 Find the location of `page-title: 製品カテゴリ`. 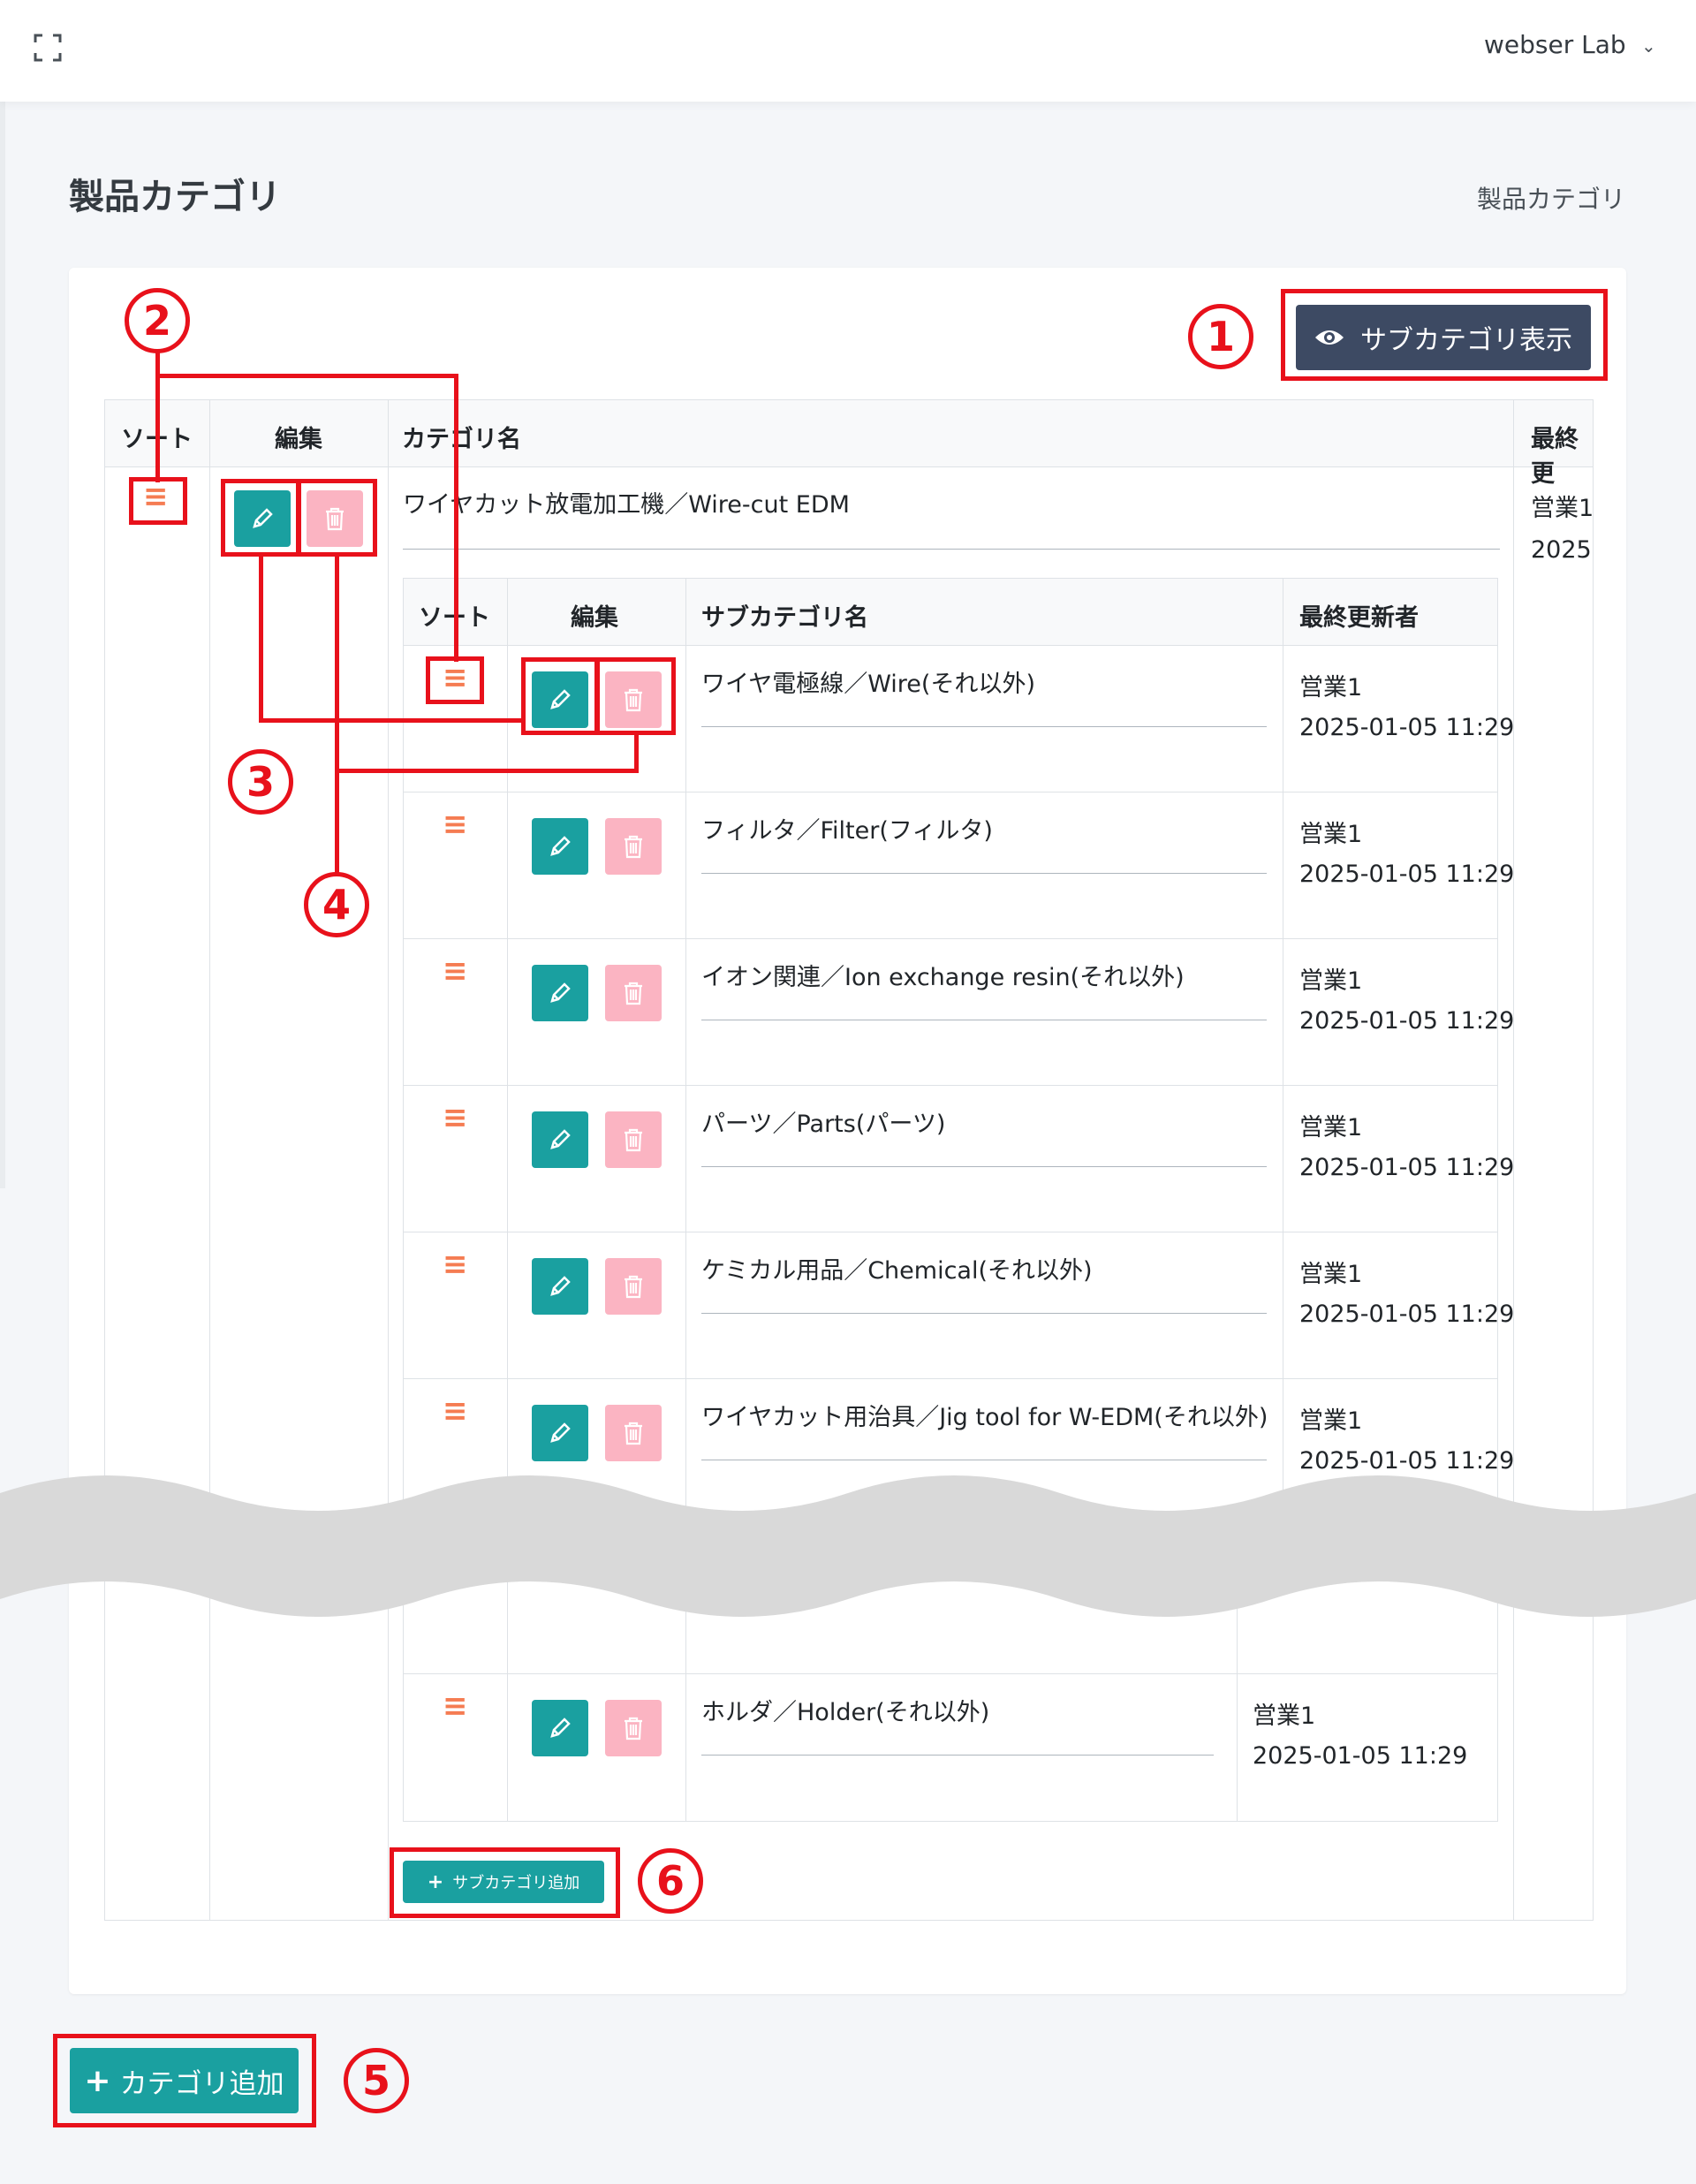

page-title: 製品カテゴリ is located at coordinates (175, 197).